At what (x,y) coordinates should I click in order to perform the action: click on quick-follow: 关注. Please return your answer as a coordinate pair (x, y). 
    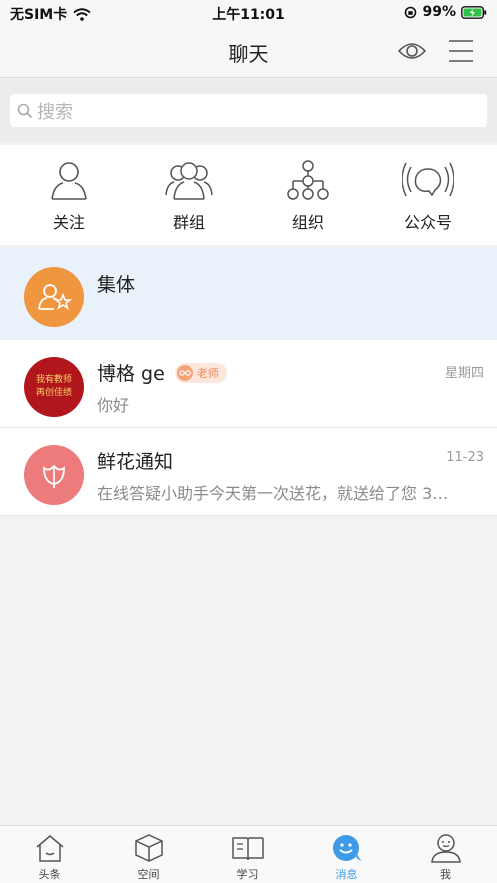
    Looking at the image, I should click on (69, 195).